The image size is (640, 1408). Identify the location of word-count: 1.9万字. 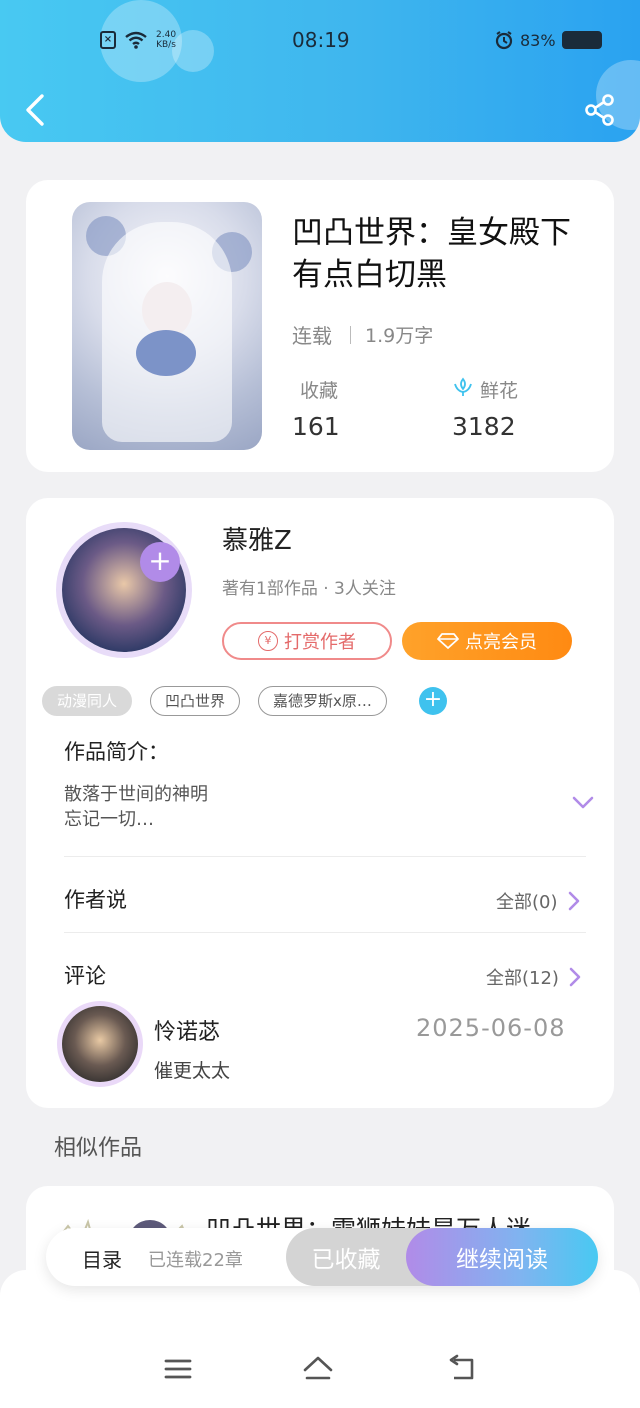
(399, 336).